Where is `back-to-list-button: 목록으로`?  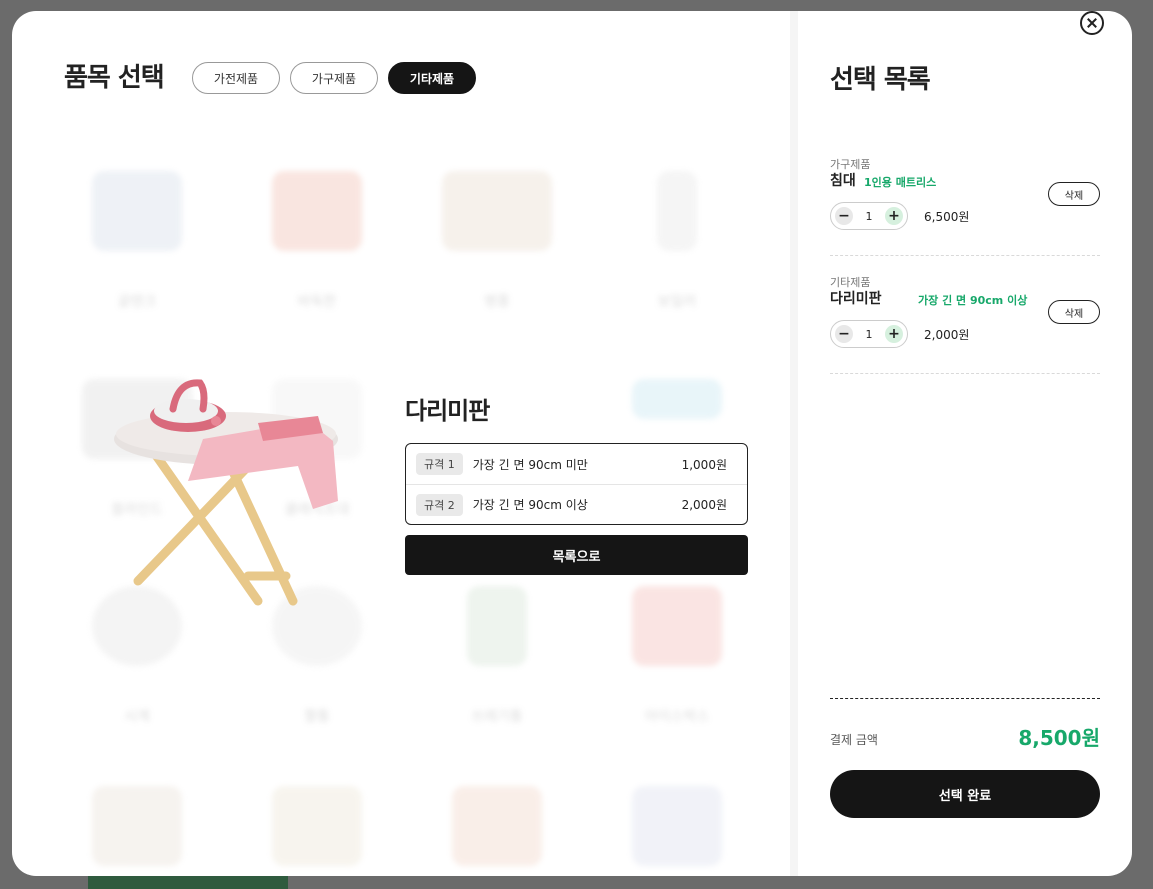 back-to-list-button: 목록으로 is located at coordinates (576, 555).